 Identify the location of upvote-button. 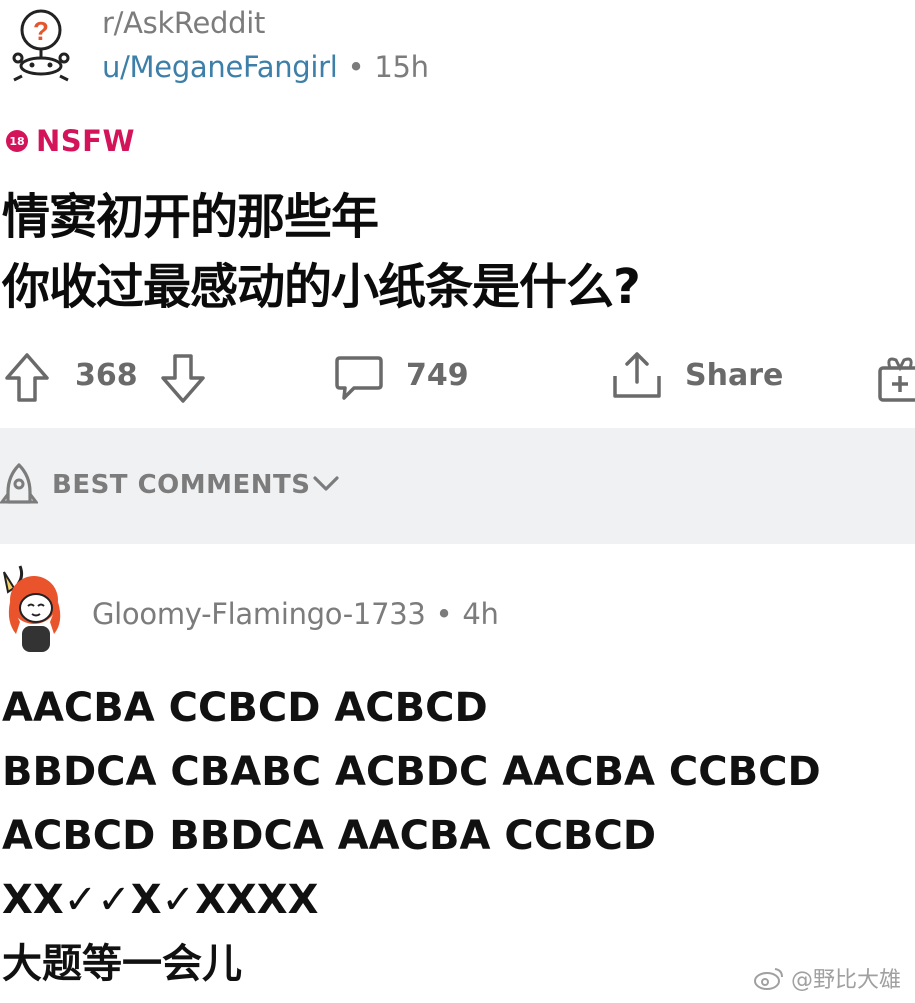
(27, 380).